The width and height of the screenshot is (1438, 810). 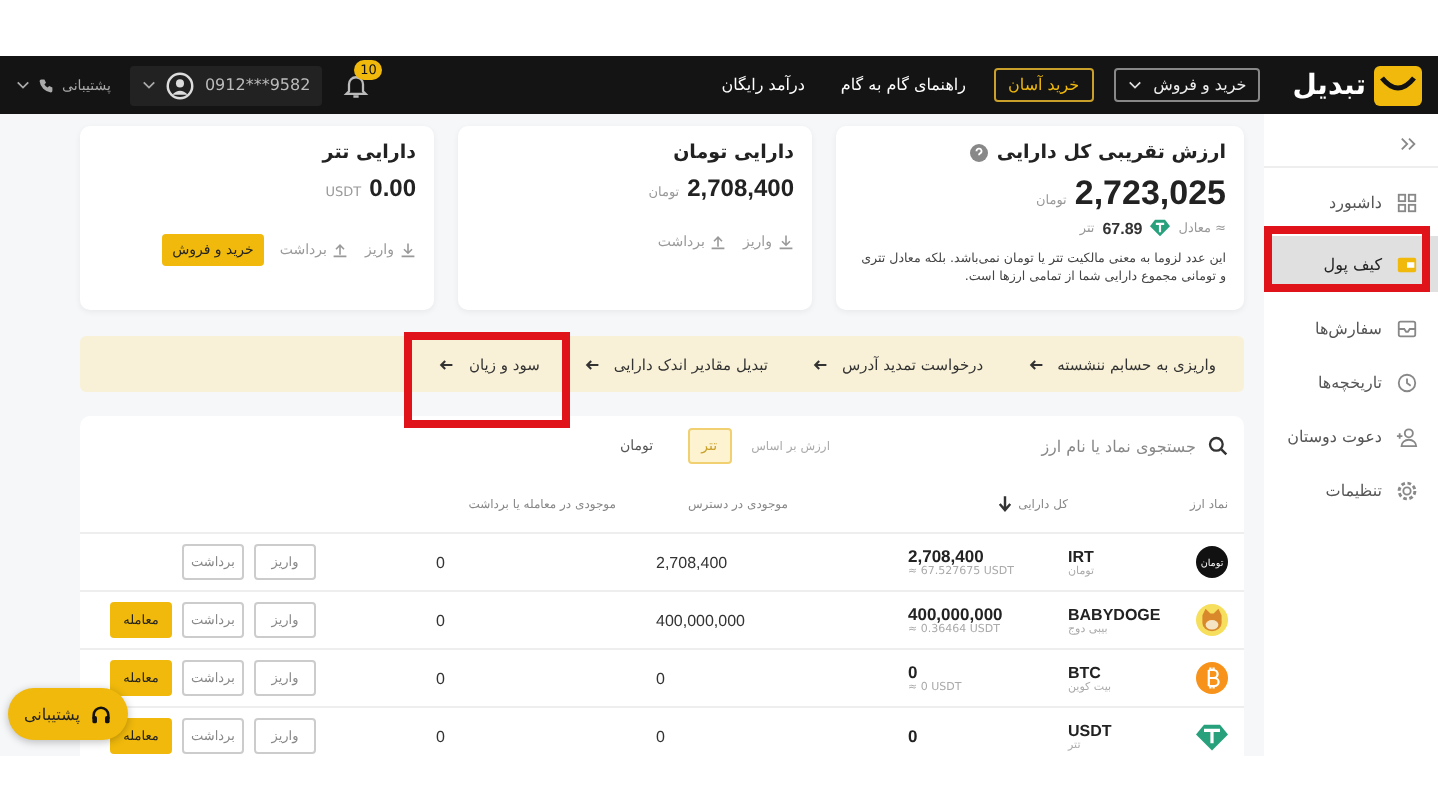 What do you see at coordinates (1351, 203) in the screenshot?
I see `sidebar-item: داشبورد` at bounding box center [1351, 203].